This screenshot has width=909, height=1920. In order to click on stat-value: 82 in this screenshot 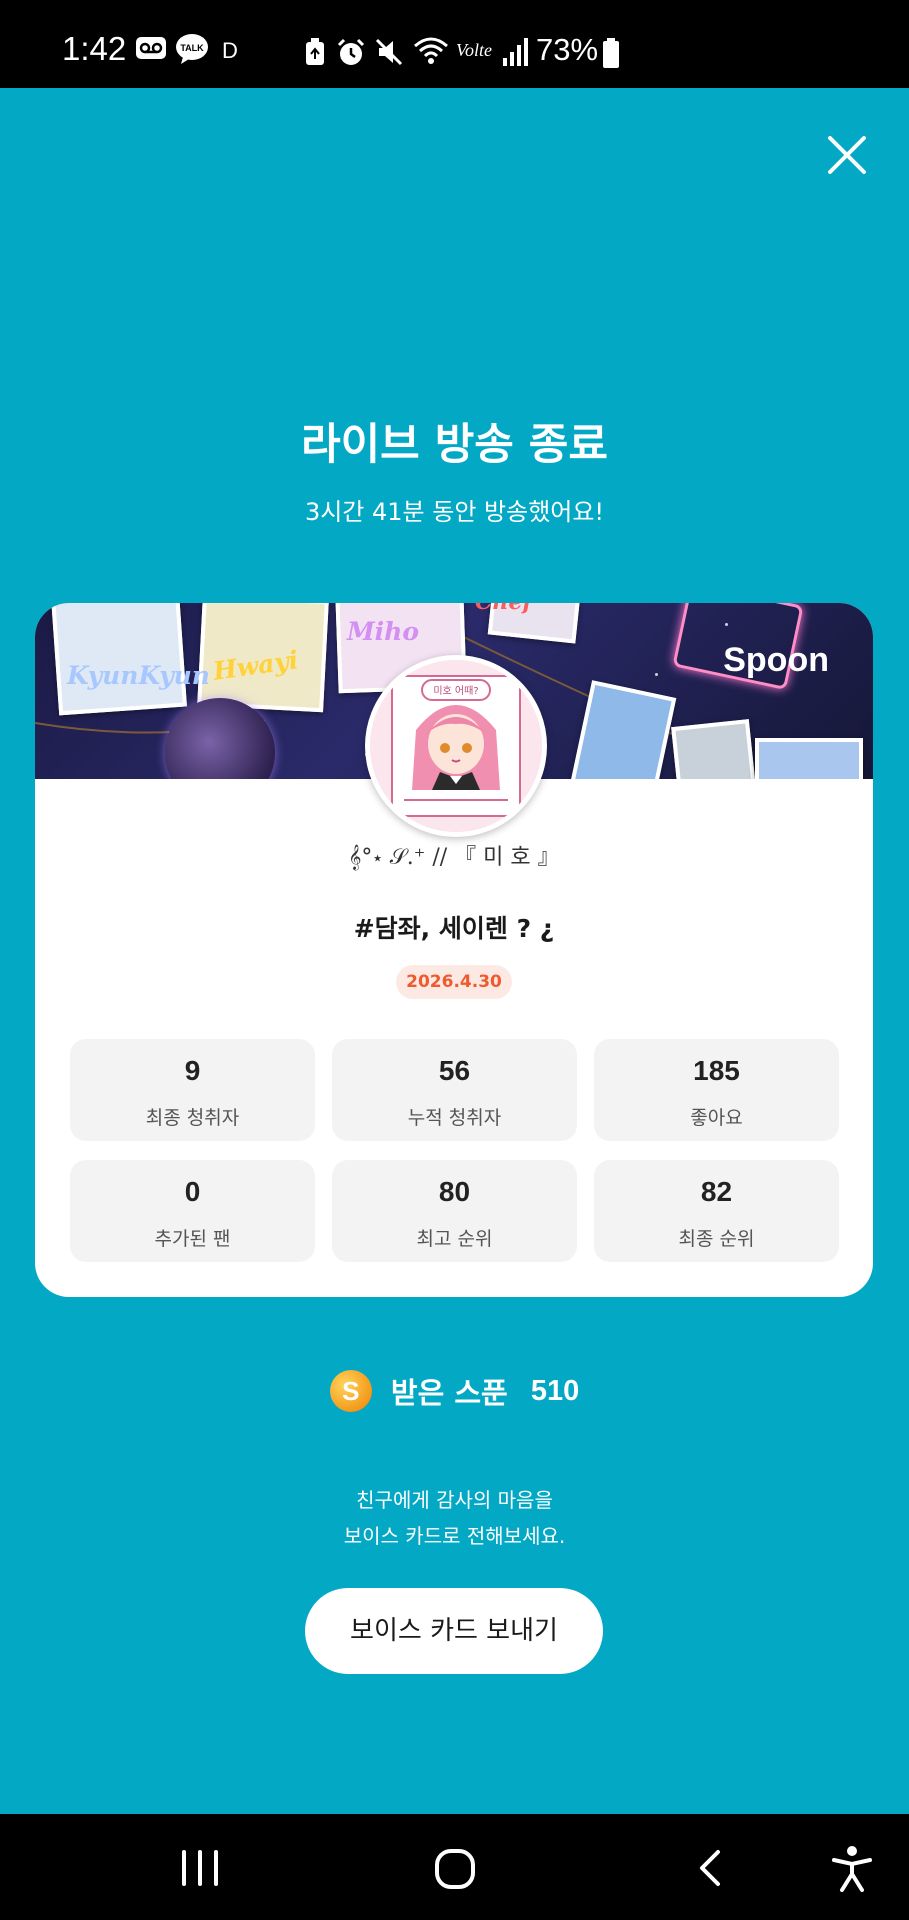, I will do `click(716, 1191)`.